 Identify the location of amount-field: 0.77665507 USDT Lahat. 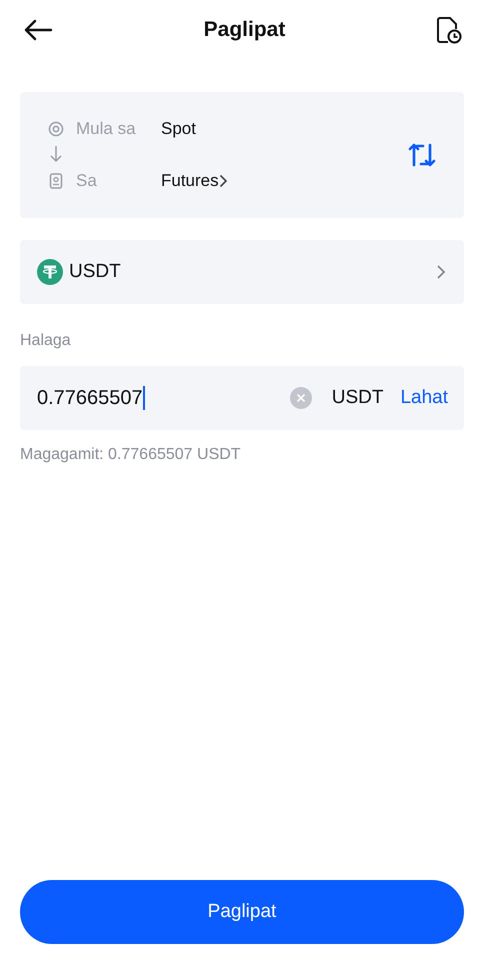
(242, 398).